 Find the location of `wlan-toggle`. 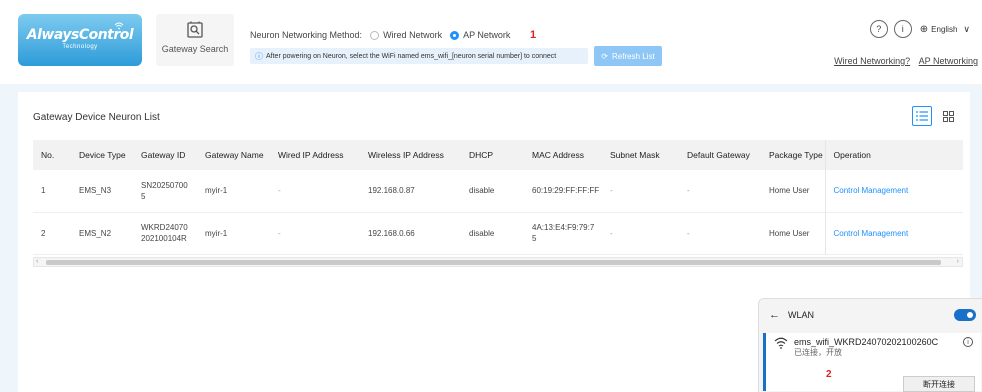

wlan-toggle is located at coordinates (965, 315).